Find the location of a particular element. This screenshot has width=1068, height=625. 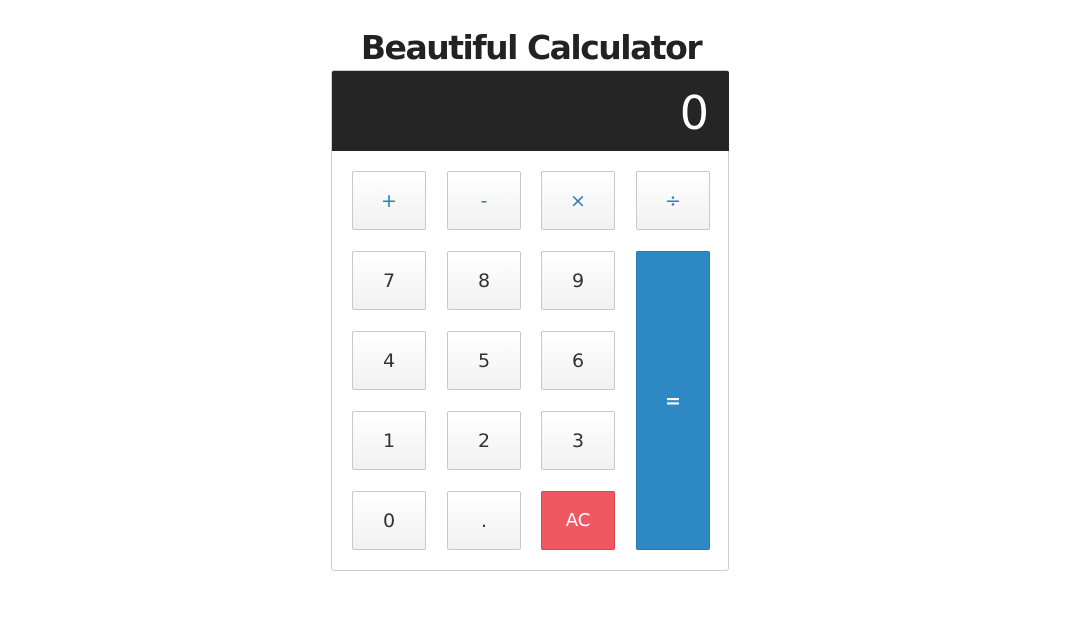

digit-2-button: 2 is located at coordinates (484, 440).